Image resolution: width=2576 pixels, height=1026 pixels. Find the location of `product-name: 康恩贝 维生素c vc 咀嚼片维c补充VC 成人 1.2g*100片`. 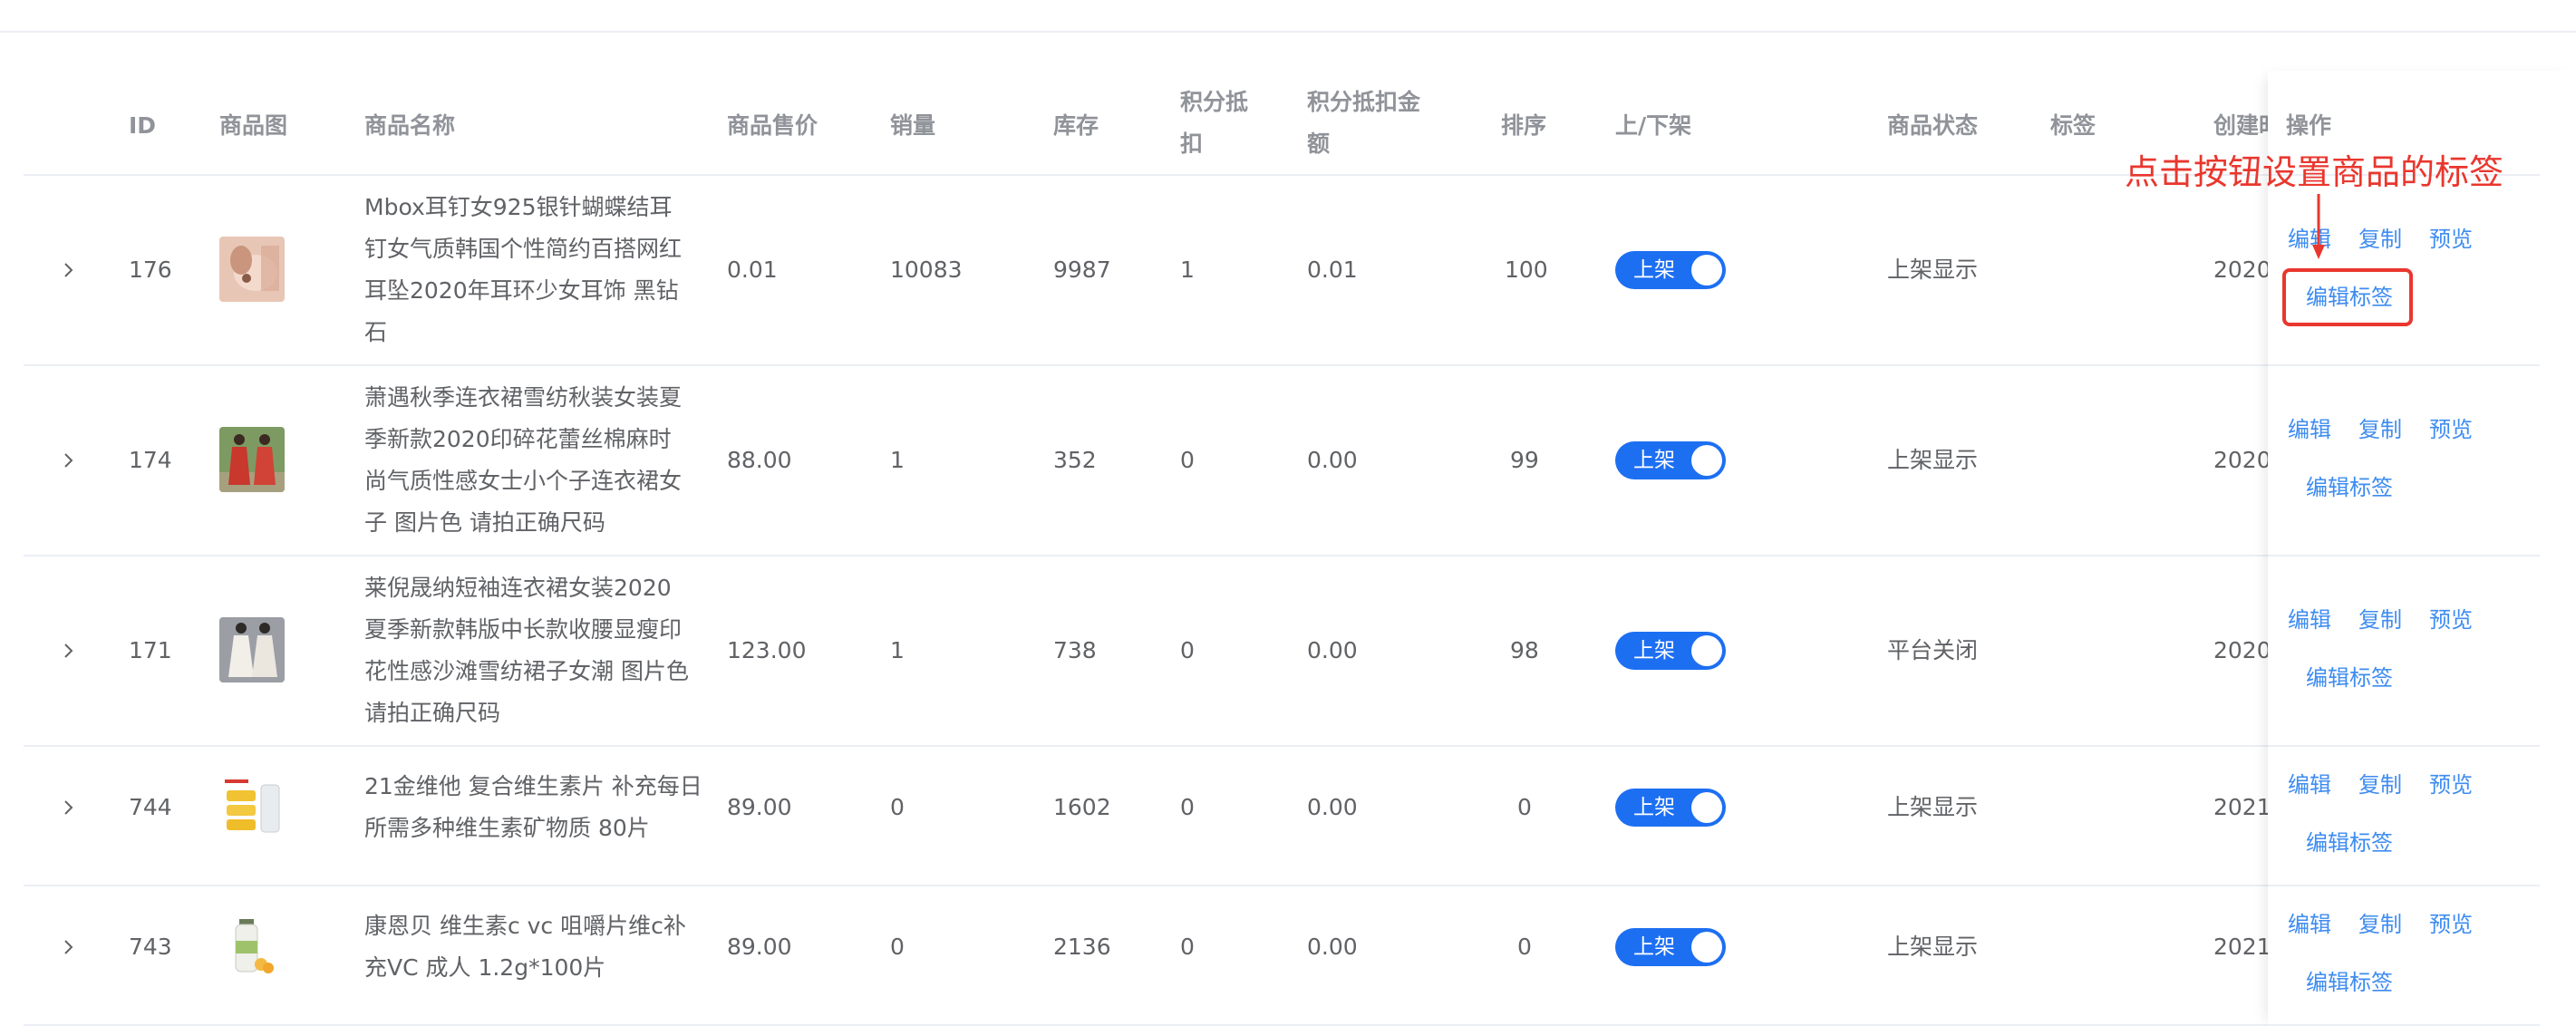

product-name: 康恩贝 维生素c vc 咀嚼片维c补充VC 成人 1.2g*100片 is located at coordinates (525, 947).